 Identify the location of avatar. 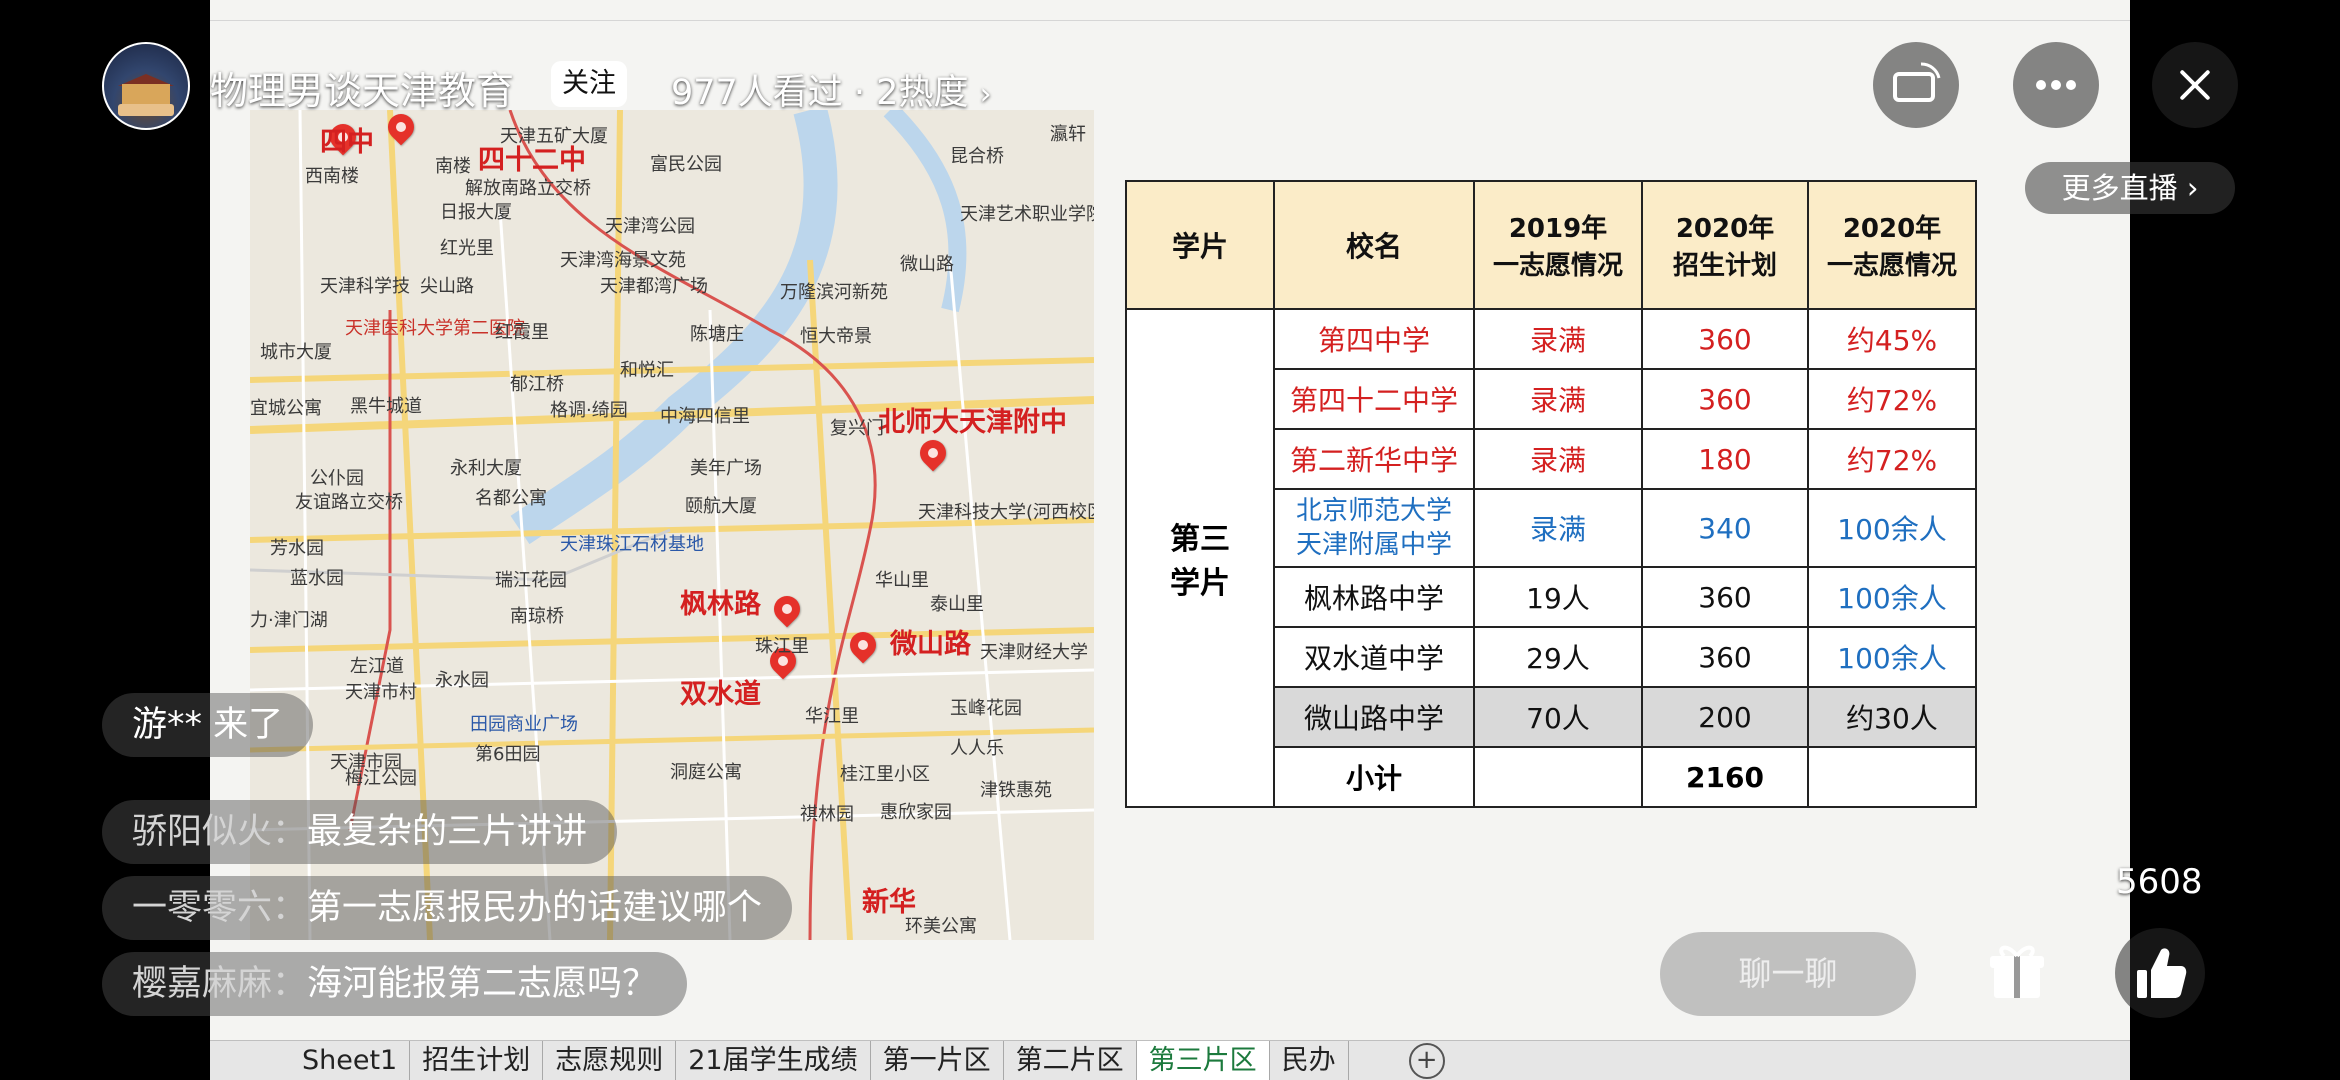
(146, 86).